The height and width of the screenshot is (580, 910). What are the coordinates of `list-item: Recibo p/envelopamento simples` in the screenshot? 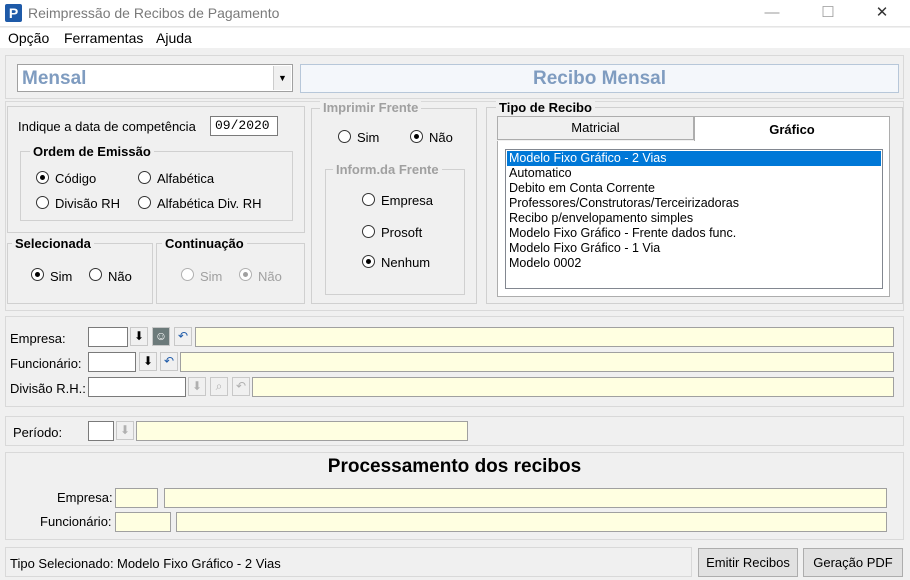 It's located at (694, 218).